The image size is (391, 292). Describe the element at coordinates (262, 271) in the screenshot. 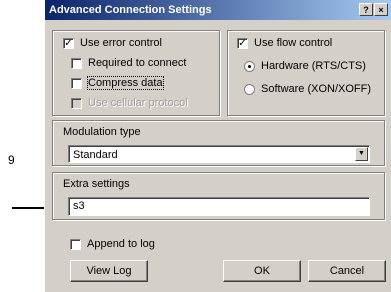

I see `ok-button: OK` at that location.